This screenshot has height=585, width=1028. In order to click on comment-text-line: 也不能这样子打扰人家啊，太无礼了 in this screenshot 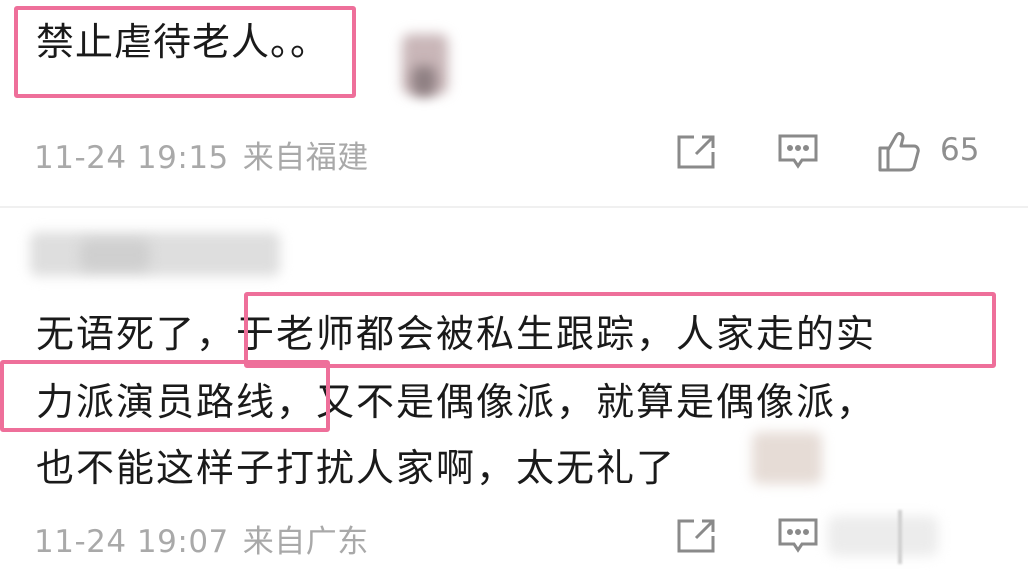, I will do `click(356, 468)`.